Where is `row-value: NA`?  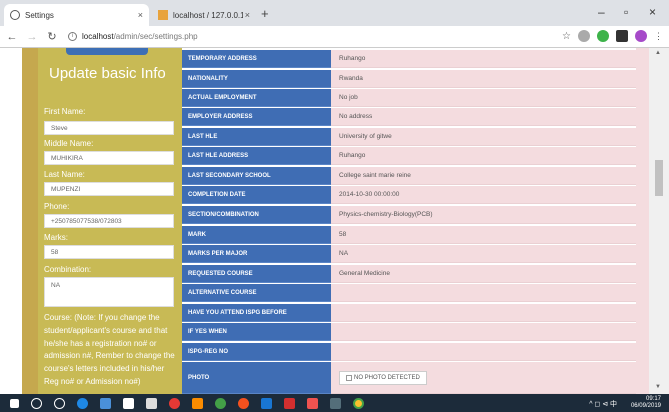
row-value: NA is located at coordinates (483, 254).